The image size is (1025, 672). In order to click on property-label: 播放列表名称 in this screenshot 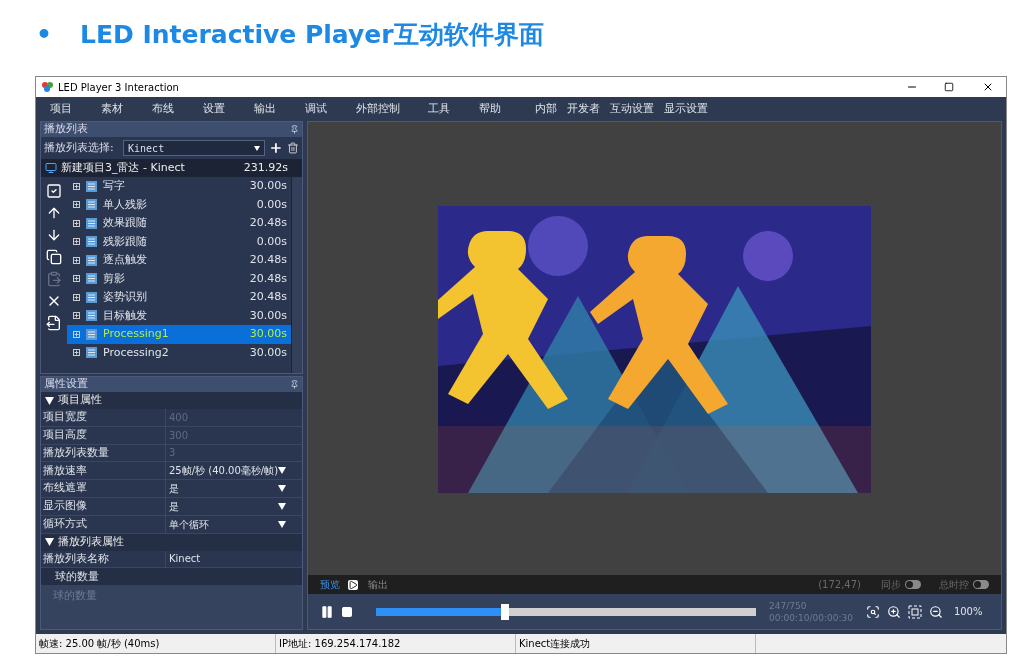, I will do `click(76, 558)`.